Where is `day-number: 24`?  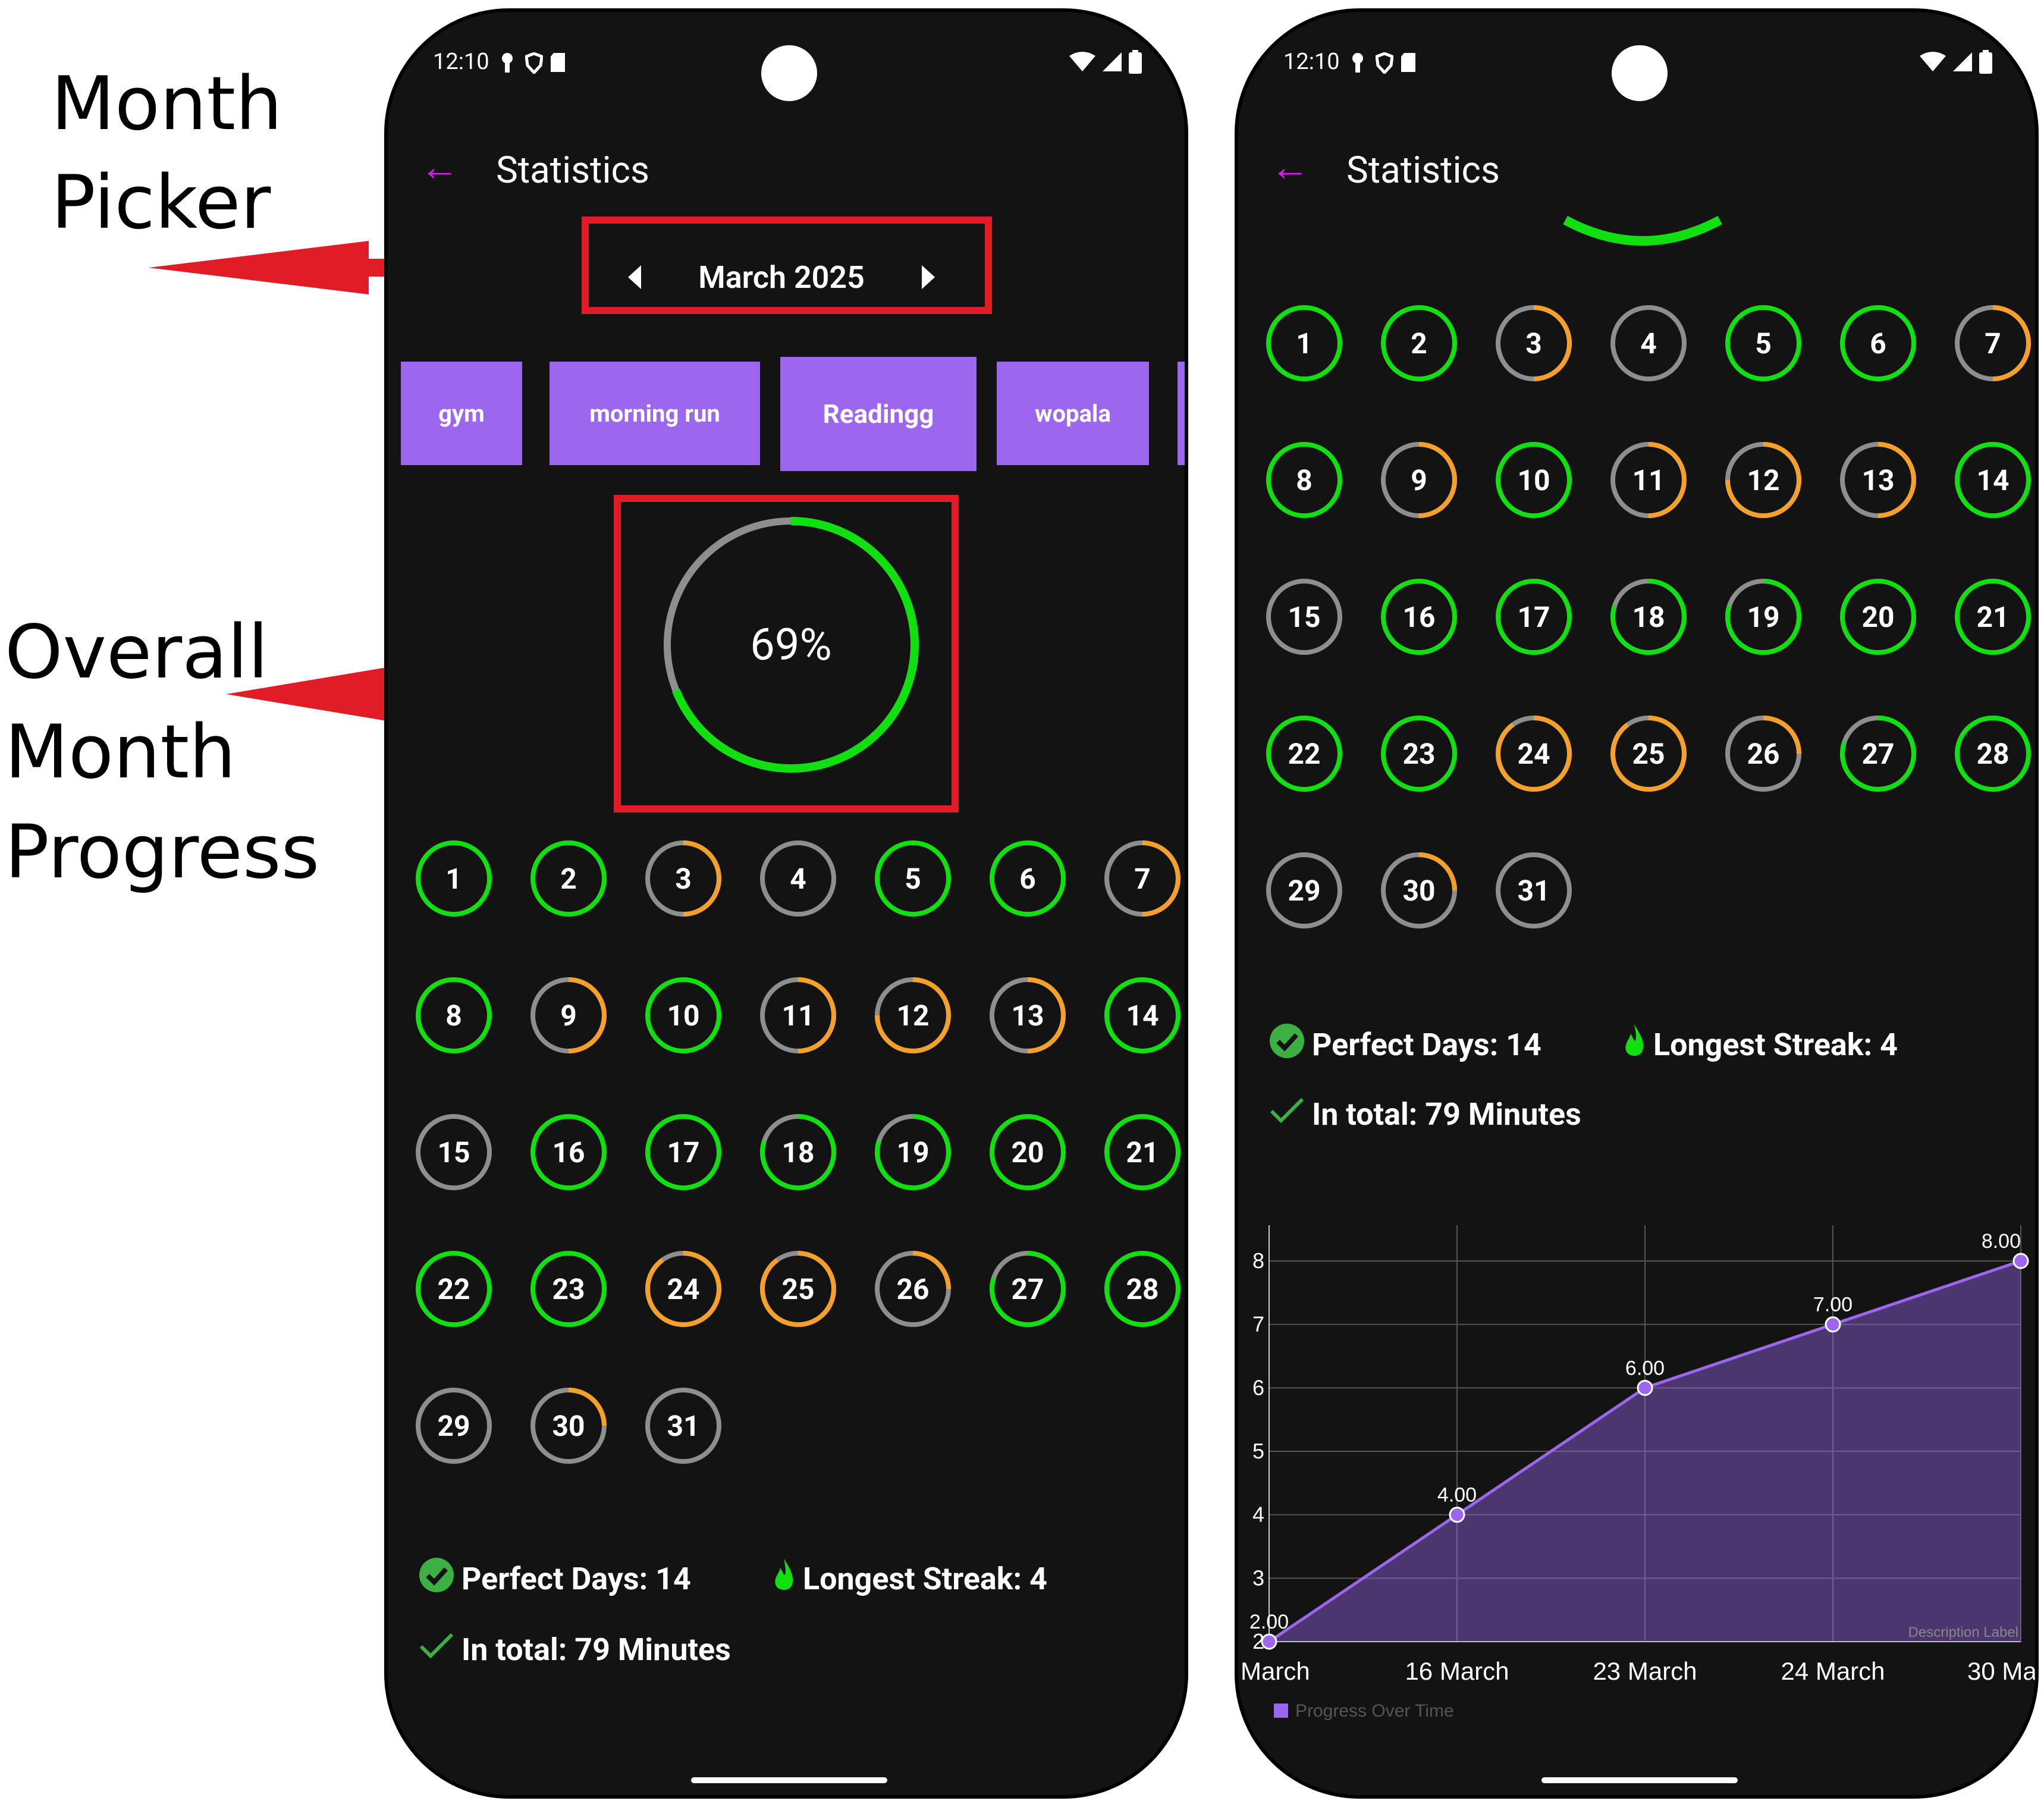 day-number: 24 is located at coordinates (1533, 754).